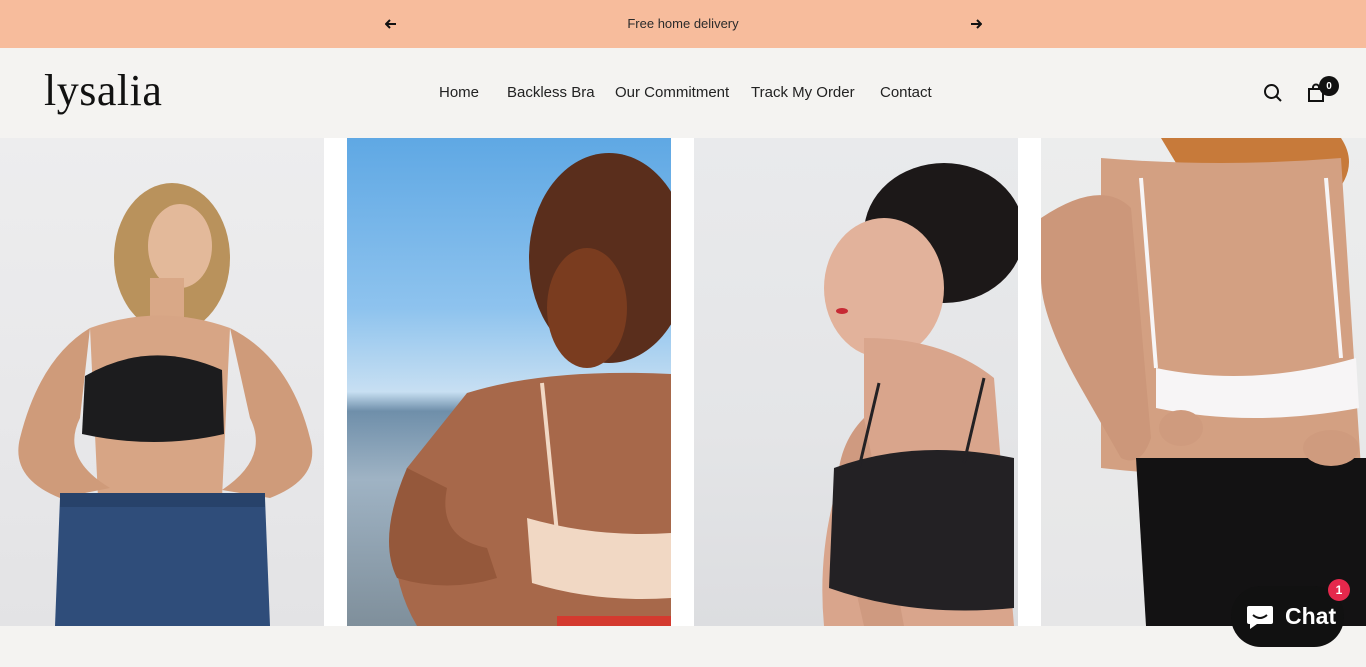 The height and width of the screenshot is (667, 1366). What do you see at coordinates (1311, 616) in the screenshot?
I see `chat-label: Chat` at bounding box center [1311, 616].